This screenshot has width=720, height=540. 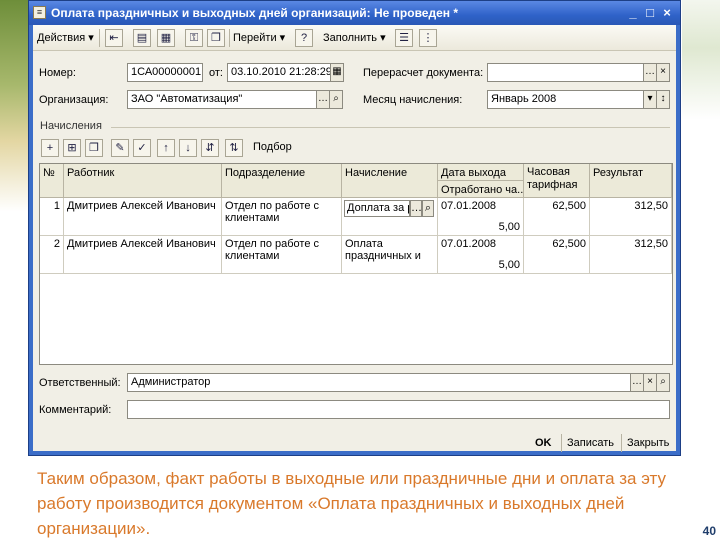 What do you see at coordinates (39, 12) in the screenshot?
I see `document-icon: ≡` at bounding box center [39, 12].